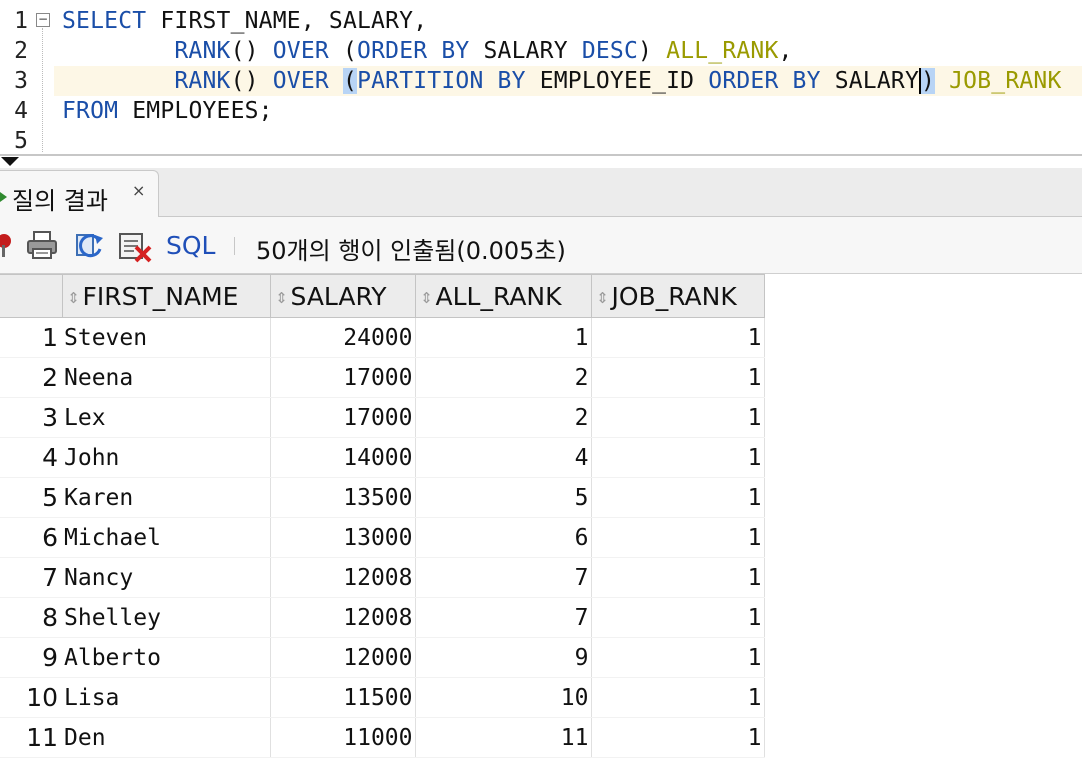 The width and height of the screenshot is (1082, 764). I want to click on cell-first-name: Lex, so click(166, 417).